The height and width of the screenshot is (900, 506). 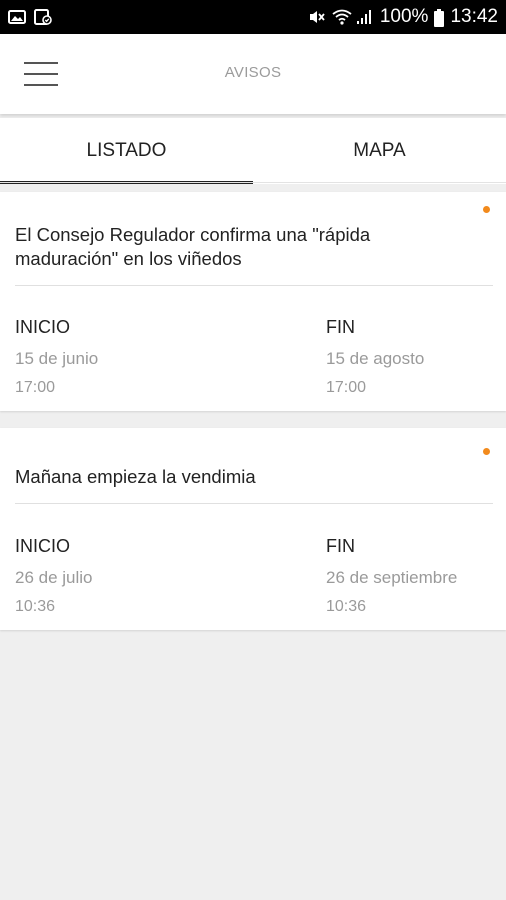 I want to click on clock: 13:42, so click(x=474, y=16).